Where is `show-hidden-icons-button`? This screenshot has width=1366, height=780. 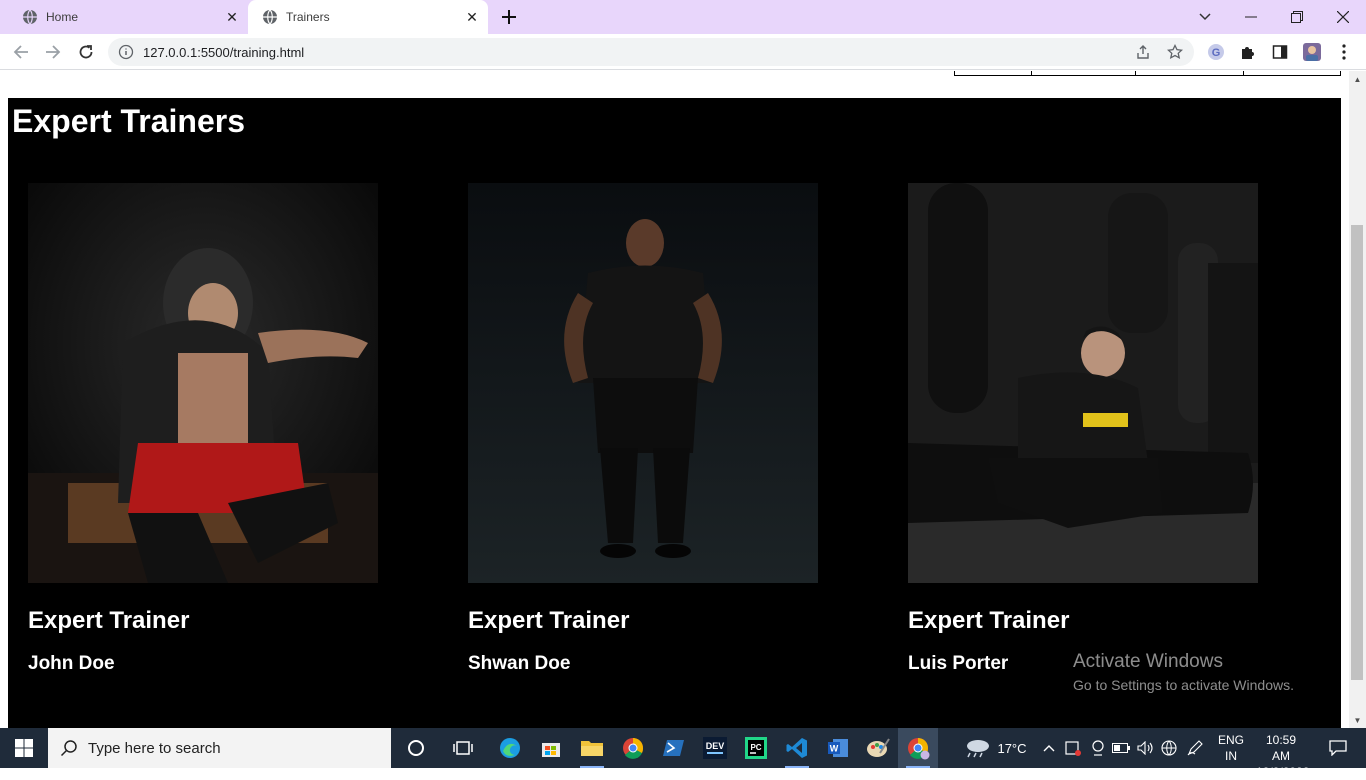
show-hidden-icons-button is located at coordinates (1049, 748).